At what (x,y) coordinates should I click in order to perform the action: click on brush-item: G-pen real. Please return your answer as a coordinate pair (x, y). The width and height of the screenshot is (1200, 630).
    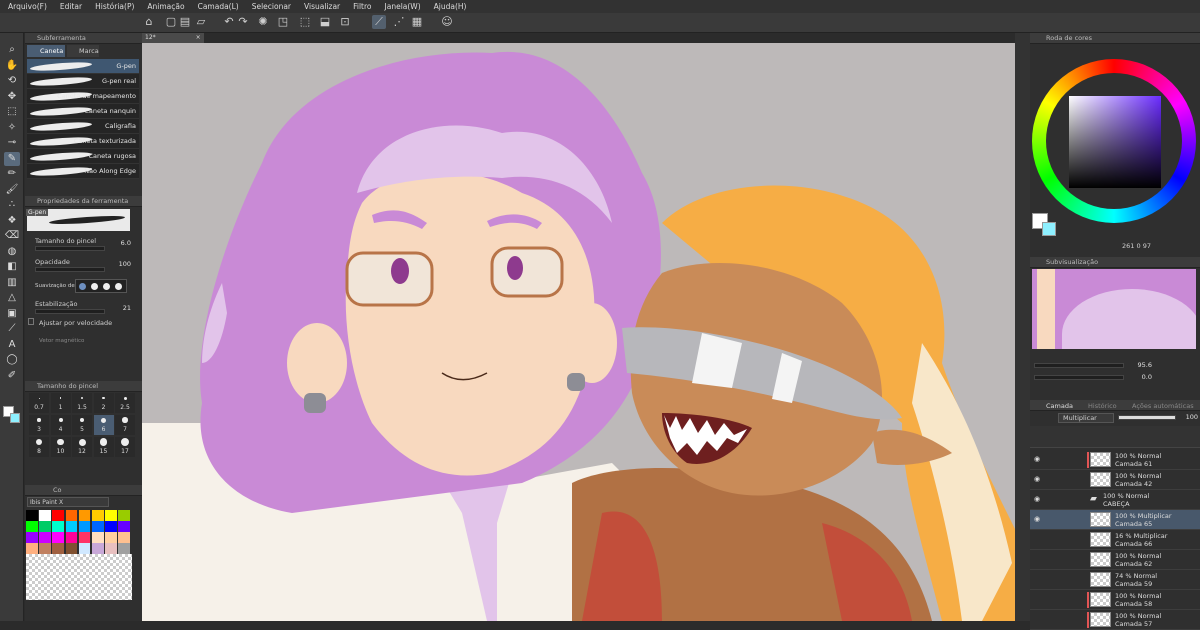
    Looking at the image, I should click on (83, 81).